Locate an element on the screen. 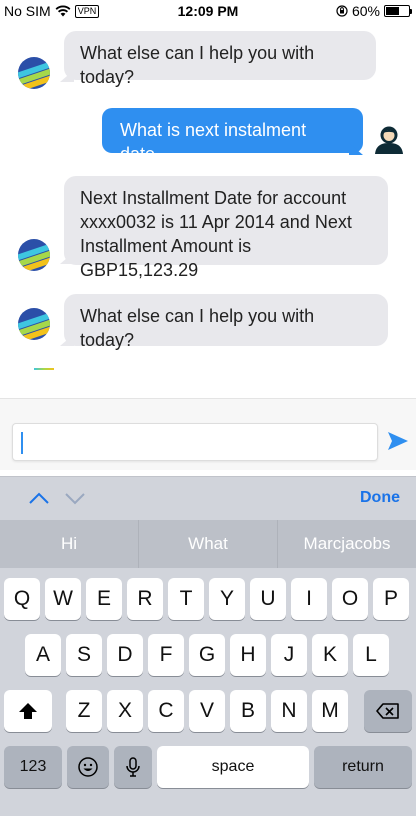 The width and height of the screenshot is (416, 821). key-t: T is located at coordinates (186, 599).